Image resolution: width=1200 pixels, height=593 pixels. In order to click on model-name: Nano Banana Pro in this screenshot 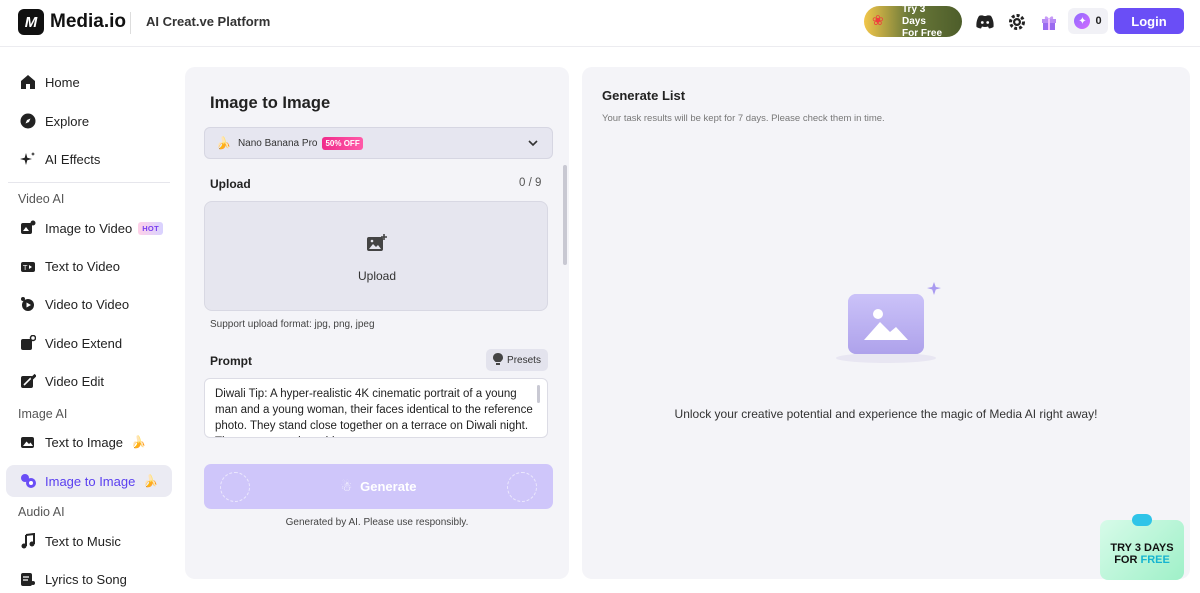, I will do `click(277, 143)`.